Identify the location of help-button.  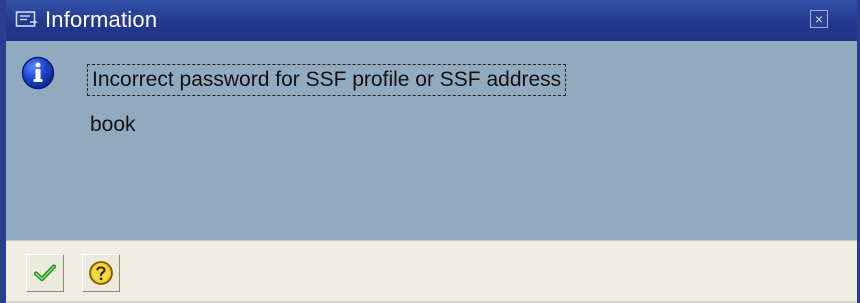
(101, 273).